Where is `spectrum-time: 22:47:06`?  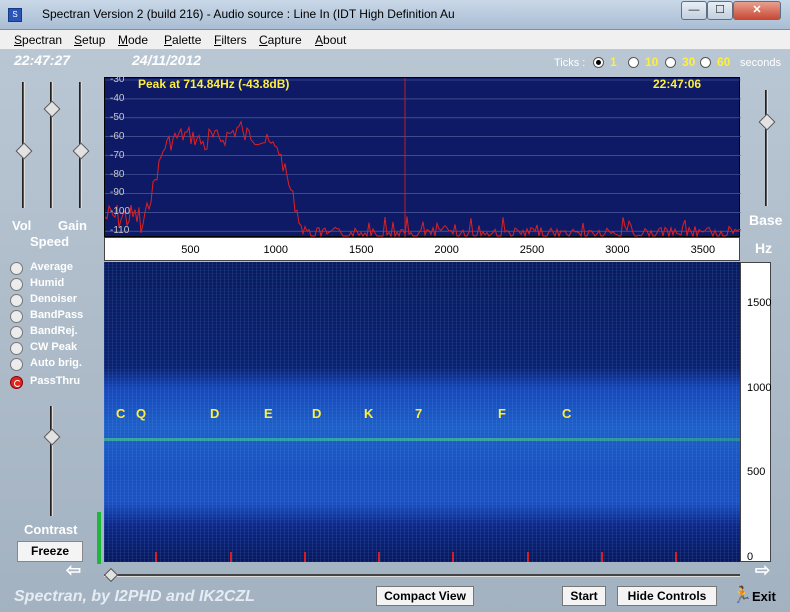 spectrum-time: 22:47:06 is located at coordinates (677, 84).